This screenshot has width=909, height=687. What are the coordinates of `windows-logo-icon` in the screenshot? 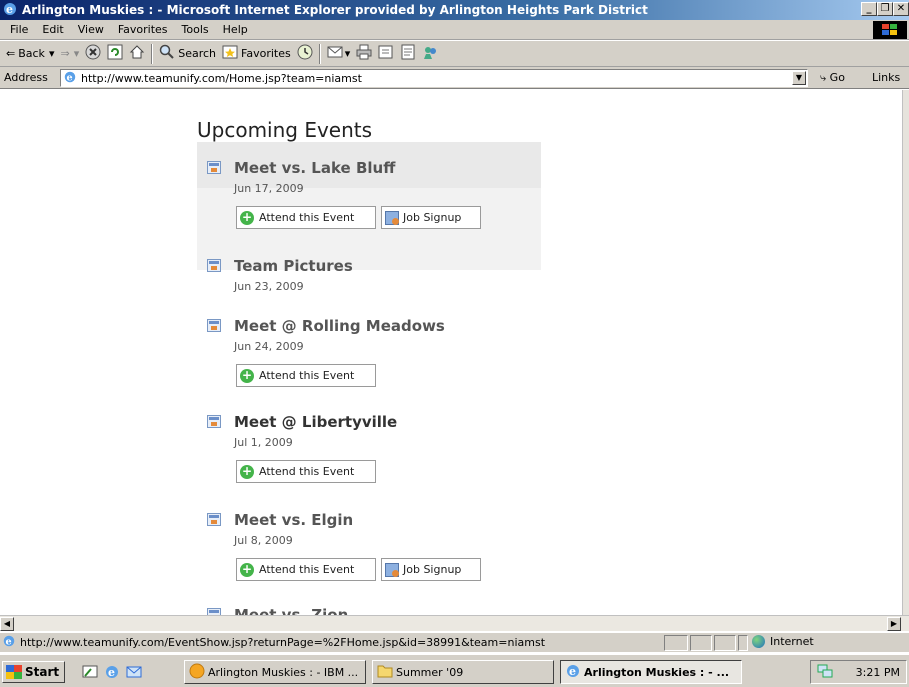 It's located at (890, 30).